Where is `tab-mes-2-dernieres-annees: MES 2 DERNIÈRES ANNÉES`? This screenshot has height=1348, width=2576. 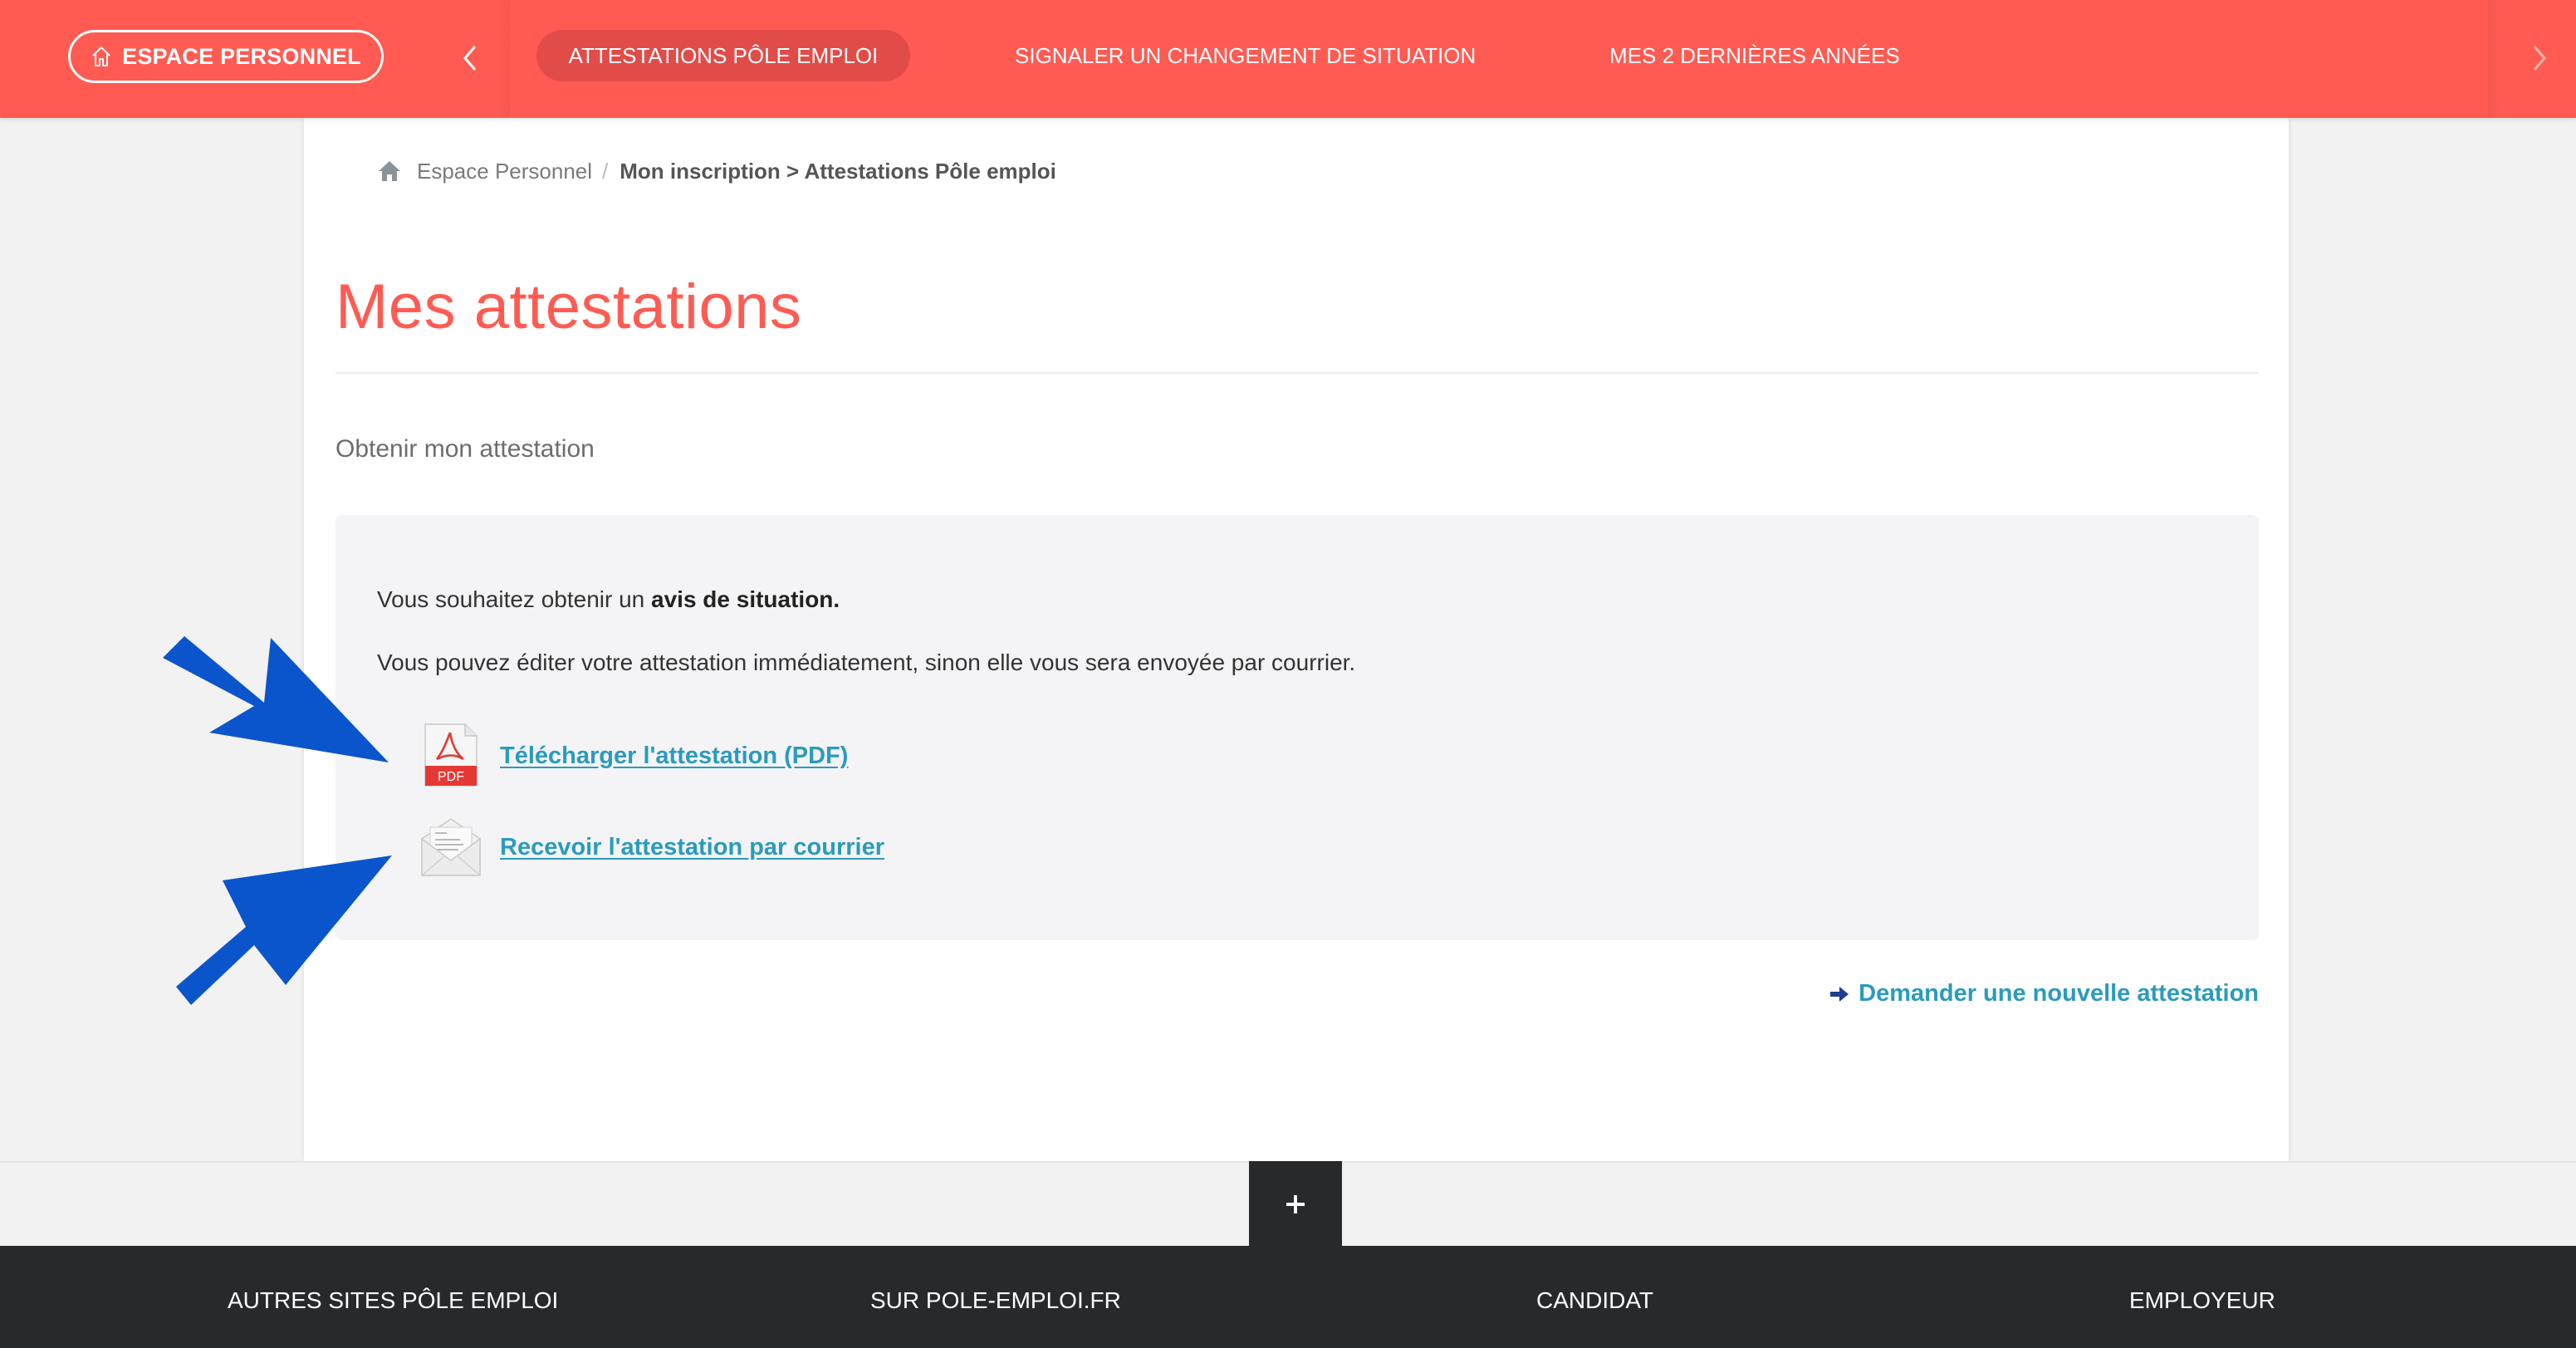
tab-mes-2-dernieres-annees: MES 2 DERNIÈRES ANNÉES is located at coordinates (1755, 55).